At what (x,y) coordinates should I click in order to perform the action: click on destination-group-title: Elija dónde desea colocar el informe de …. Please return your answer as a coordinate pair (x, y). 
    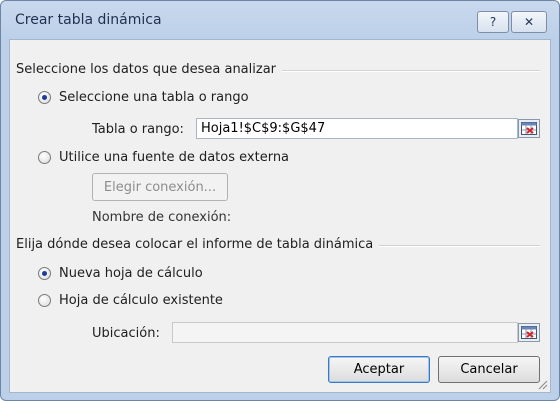
    Looking at the image, I should click on (198, 244).